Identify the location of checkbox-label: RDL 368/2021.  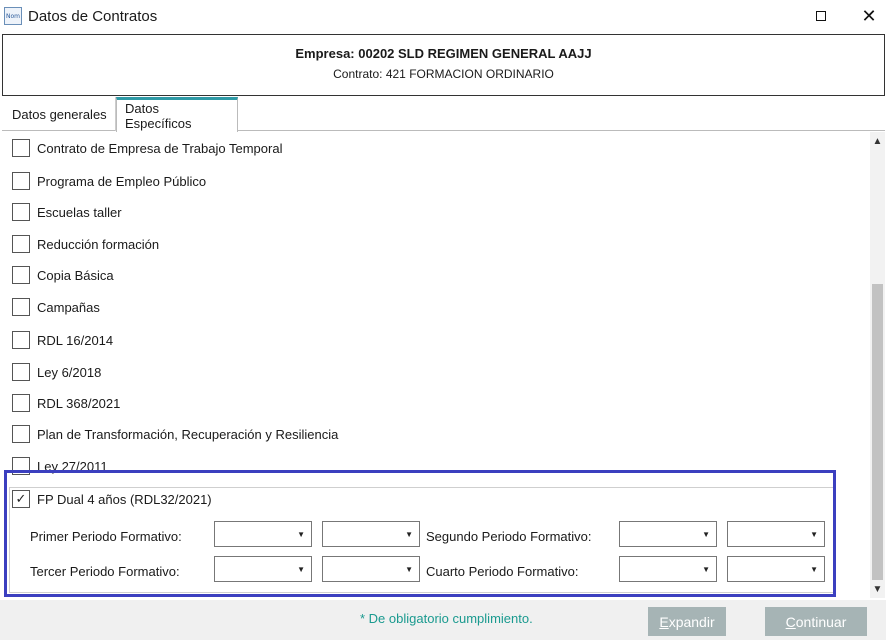
(79, 403).